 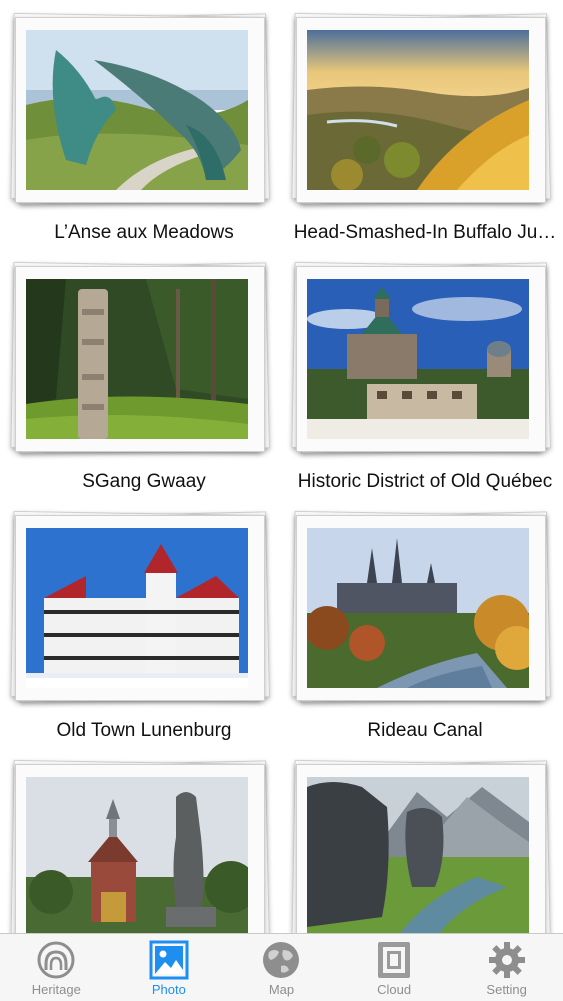 What do you see at coordinates (506, 989) in the screenshot?
I see `tab-label: Setting` at bounding box center [506, 989].